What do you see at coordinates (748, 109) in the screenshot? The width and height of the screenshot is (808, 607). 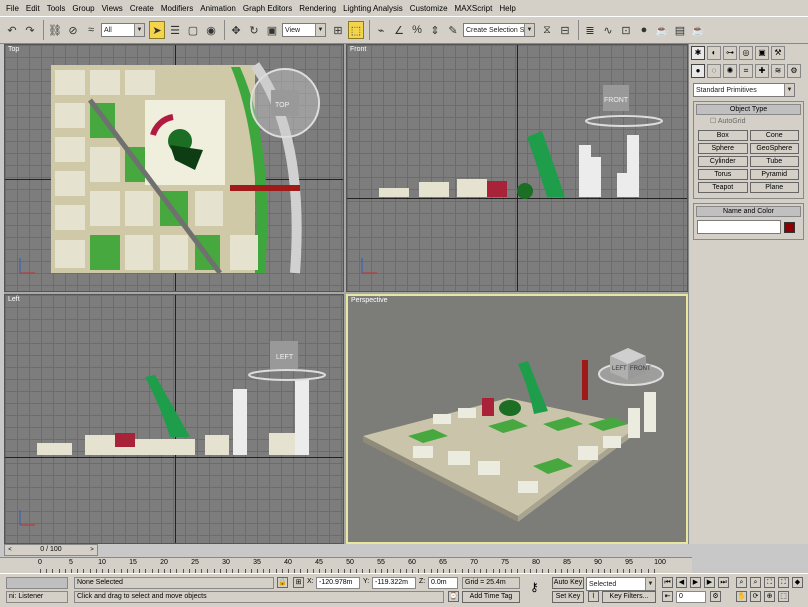 I see `rollout-header: Object Type` at bounding box center [748, 109].